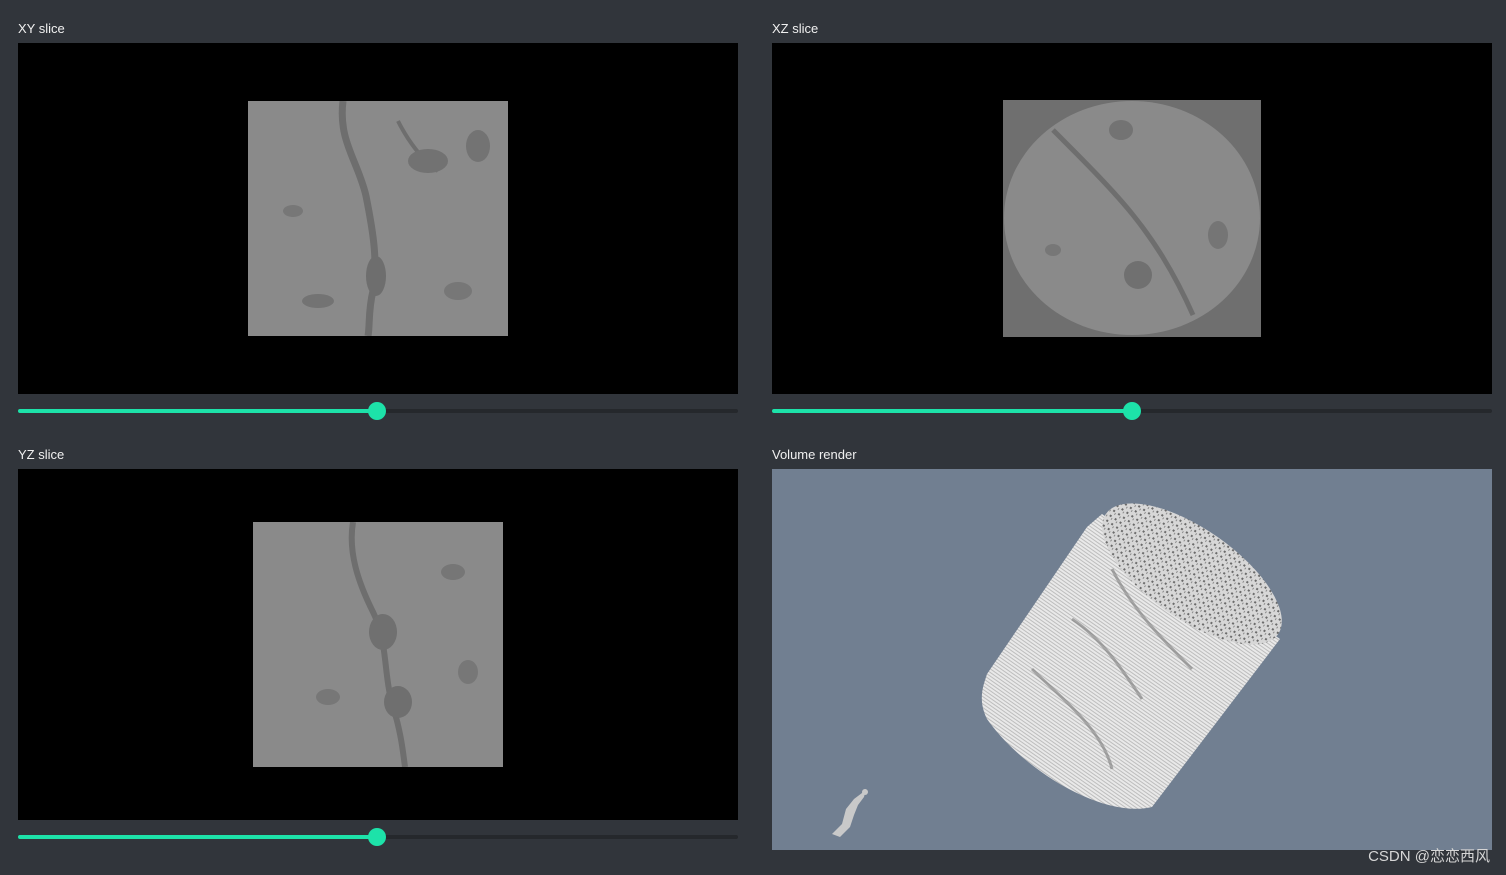 This screenshot has height=875, width=1506. What do you see at coordinates (197, 411) in the screenshot?
I see `xy-slider-fill` at bounding box center [197, 411].